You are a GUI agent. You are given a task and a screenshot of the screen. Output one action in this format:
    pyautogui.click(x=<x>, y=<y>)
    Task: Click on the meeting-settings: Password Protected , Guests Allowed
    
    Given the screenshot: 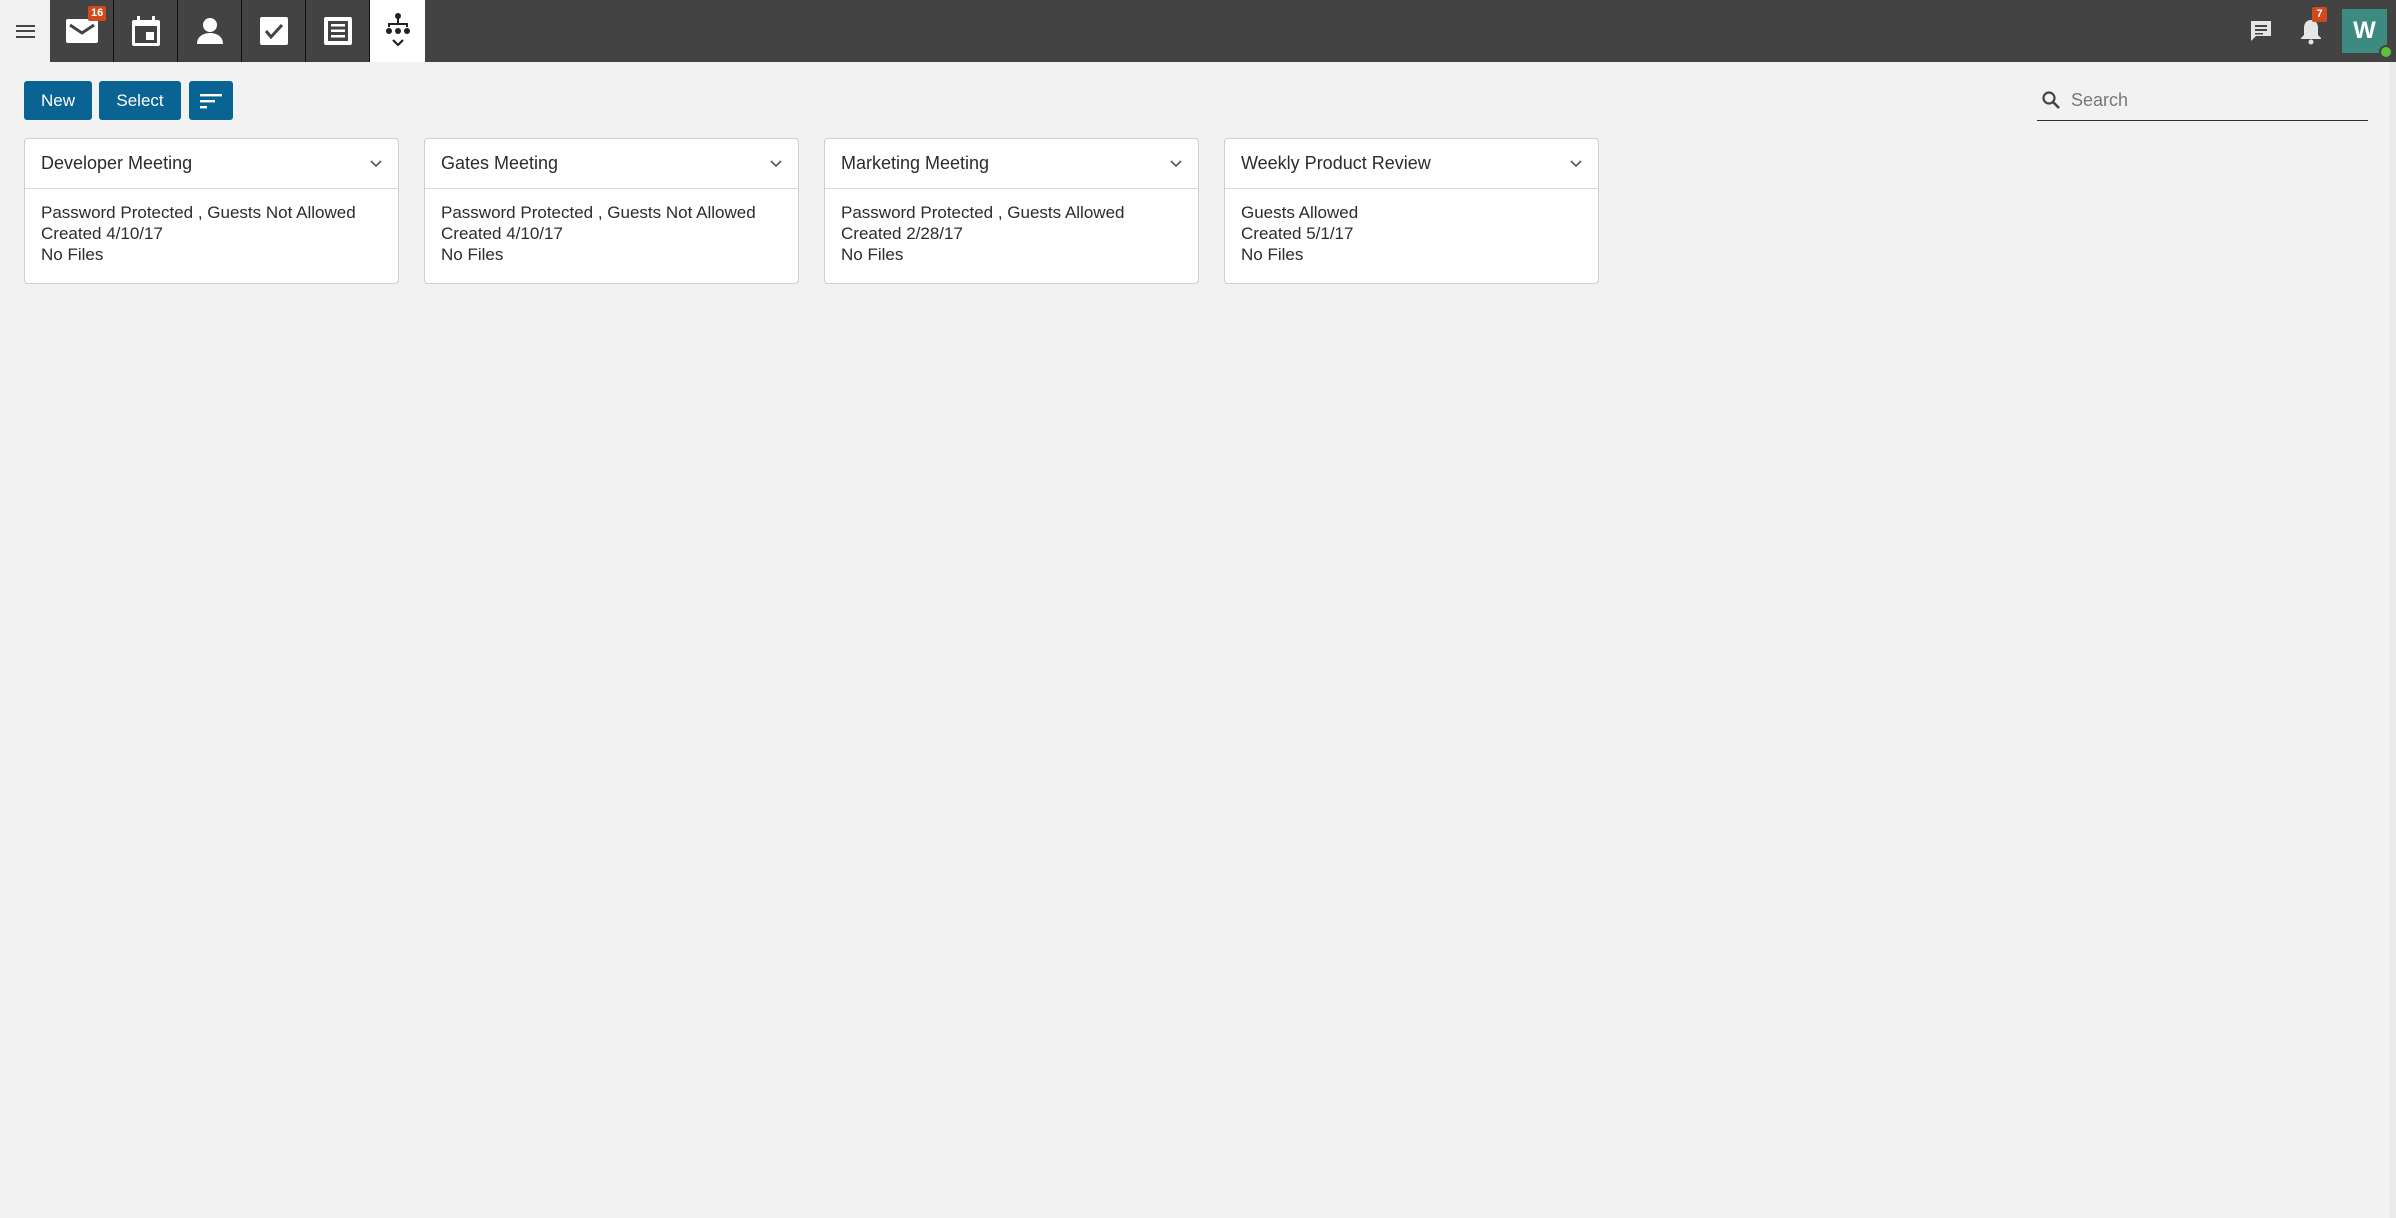 What is the action you would take?
    pyautogui.click(x=983, y=212)
    